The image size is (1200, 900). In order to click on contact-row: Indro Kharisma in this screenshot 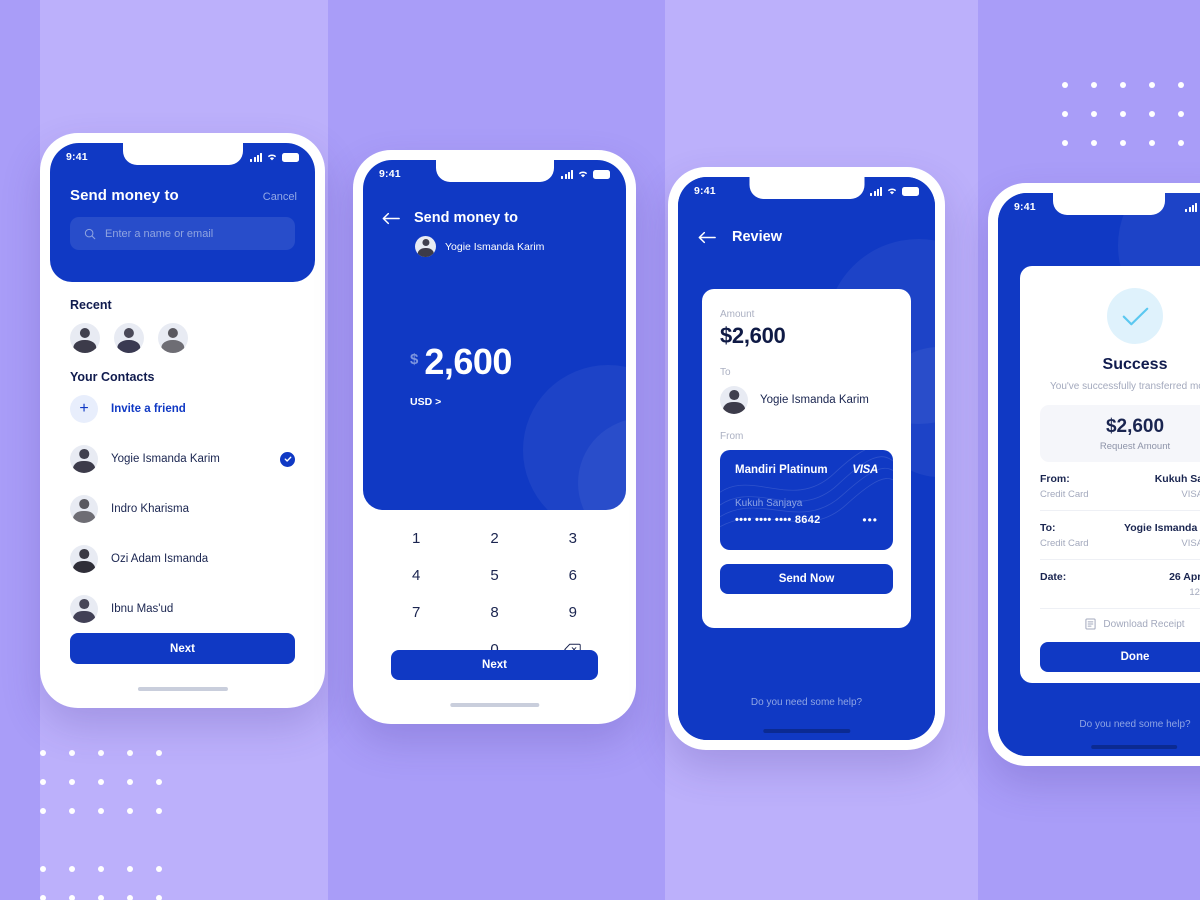, I will do `click(182, 509)`.